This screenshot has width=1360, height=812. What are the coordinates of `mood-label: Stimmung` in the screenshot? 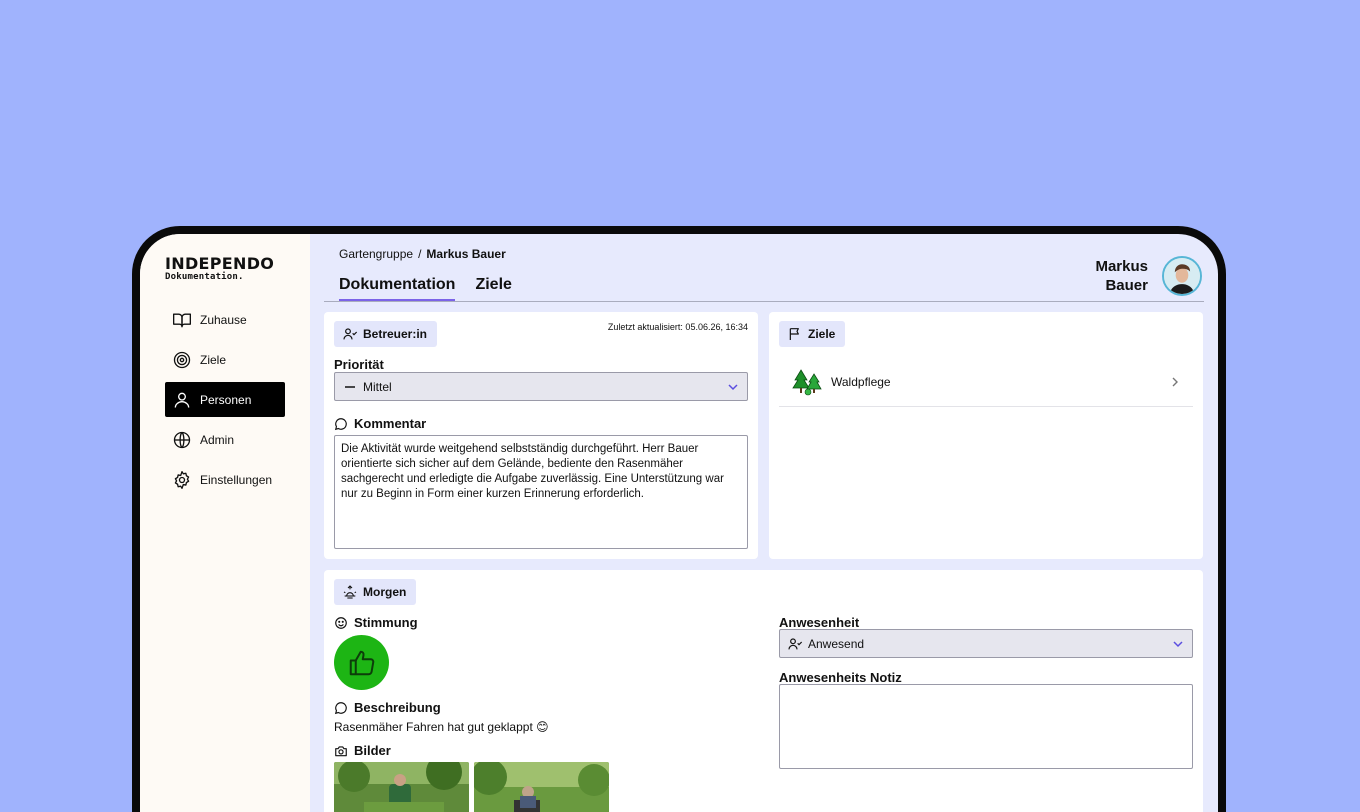 It's located at (376, 622).